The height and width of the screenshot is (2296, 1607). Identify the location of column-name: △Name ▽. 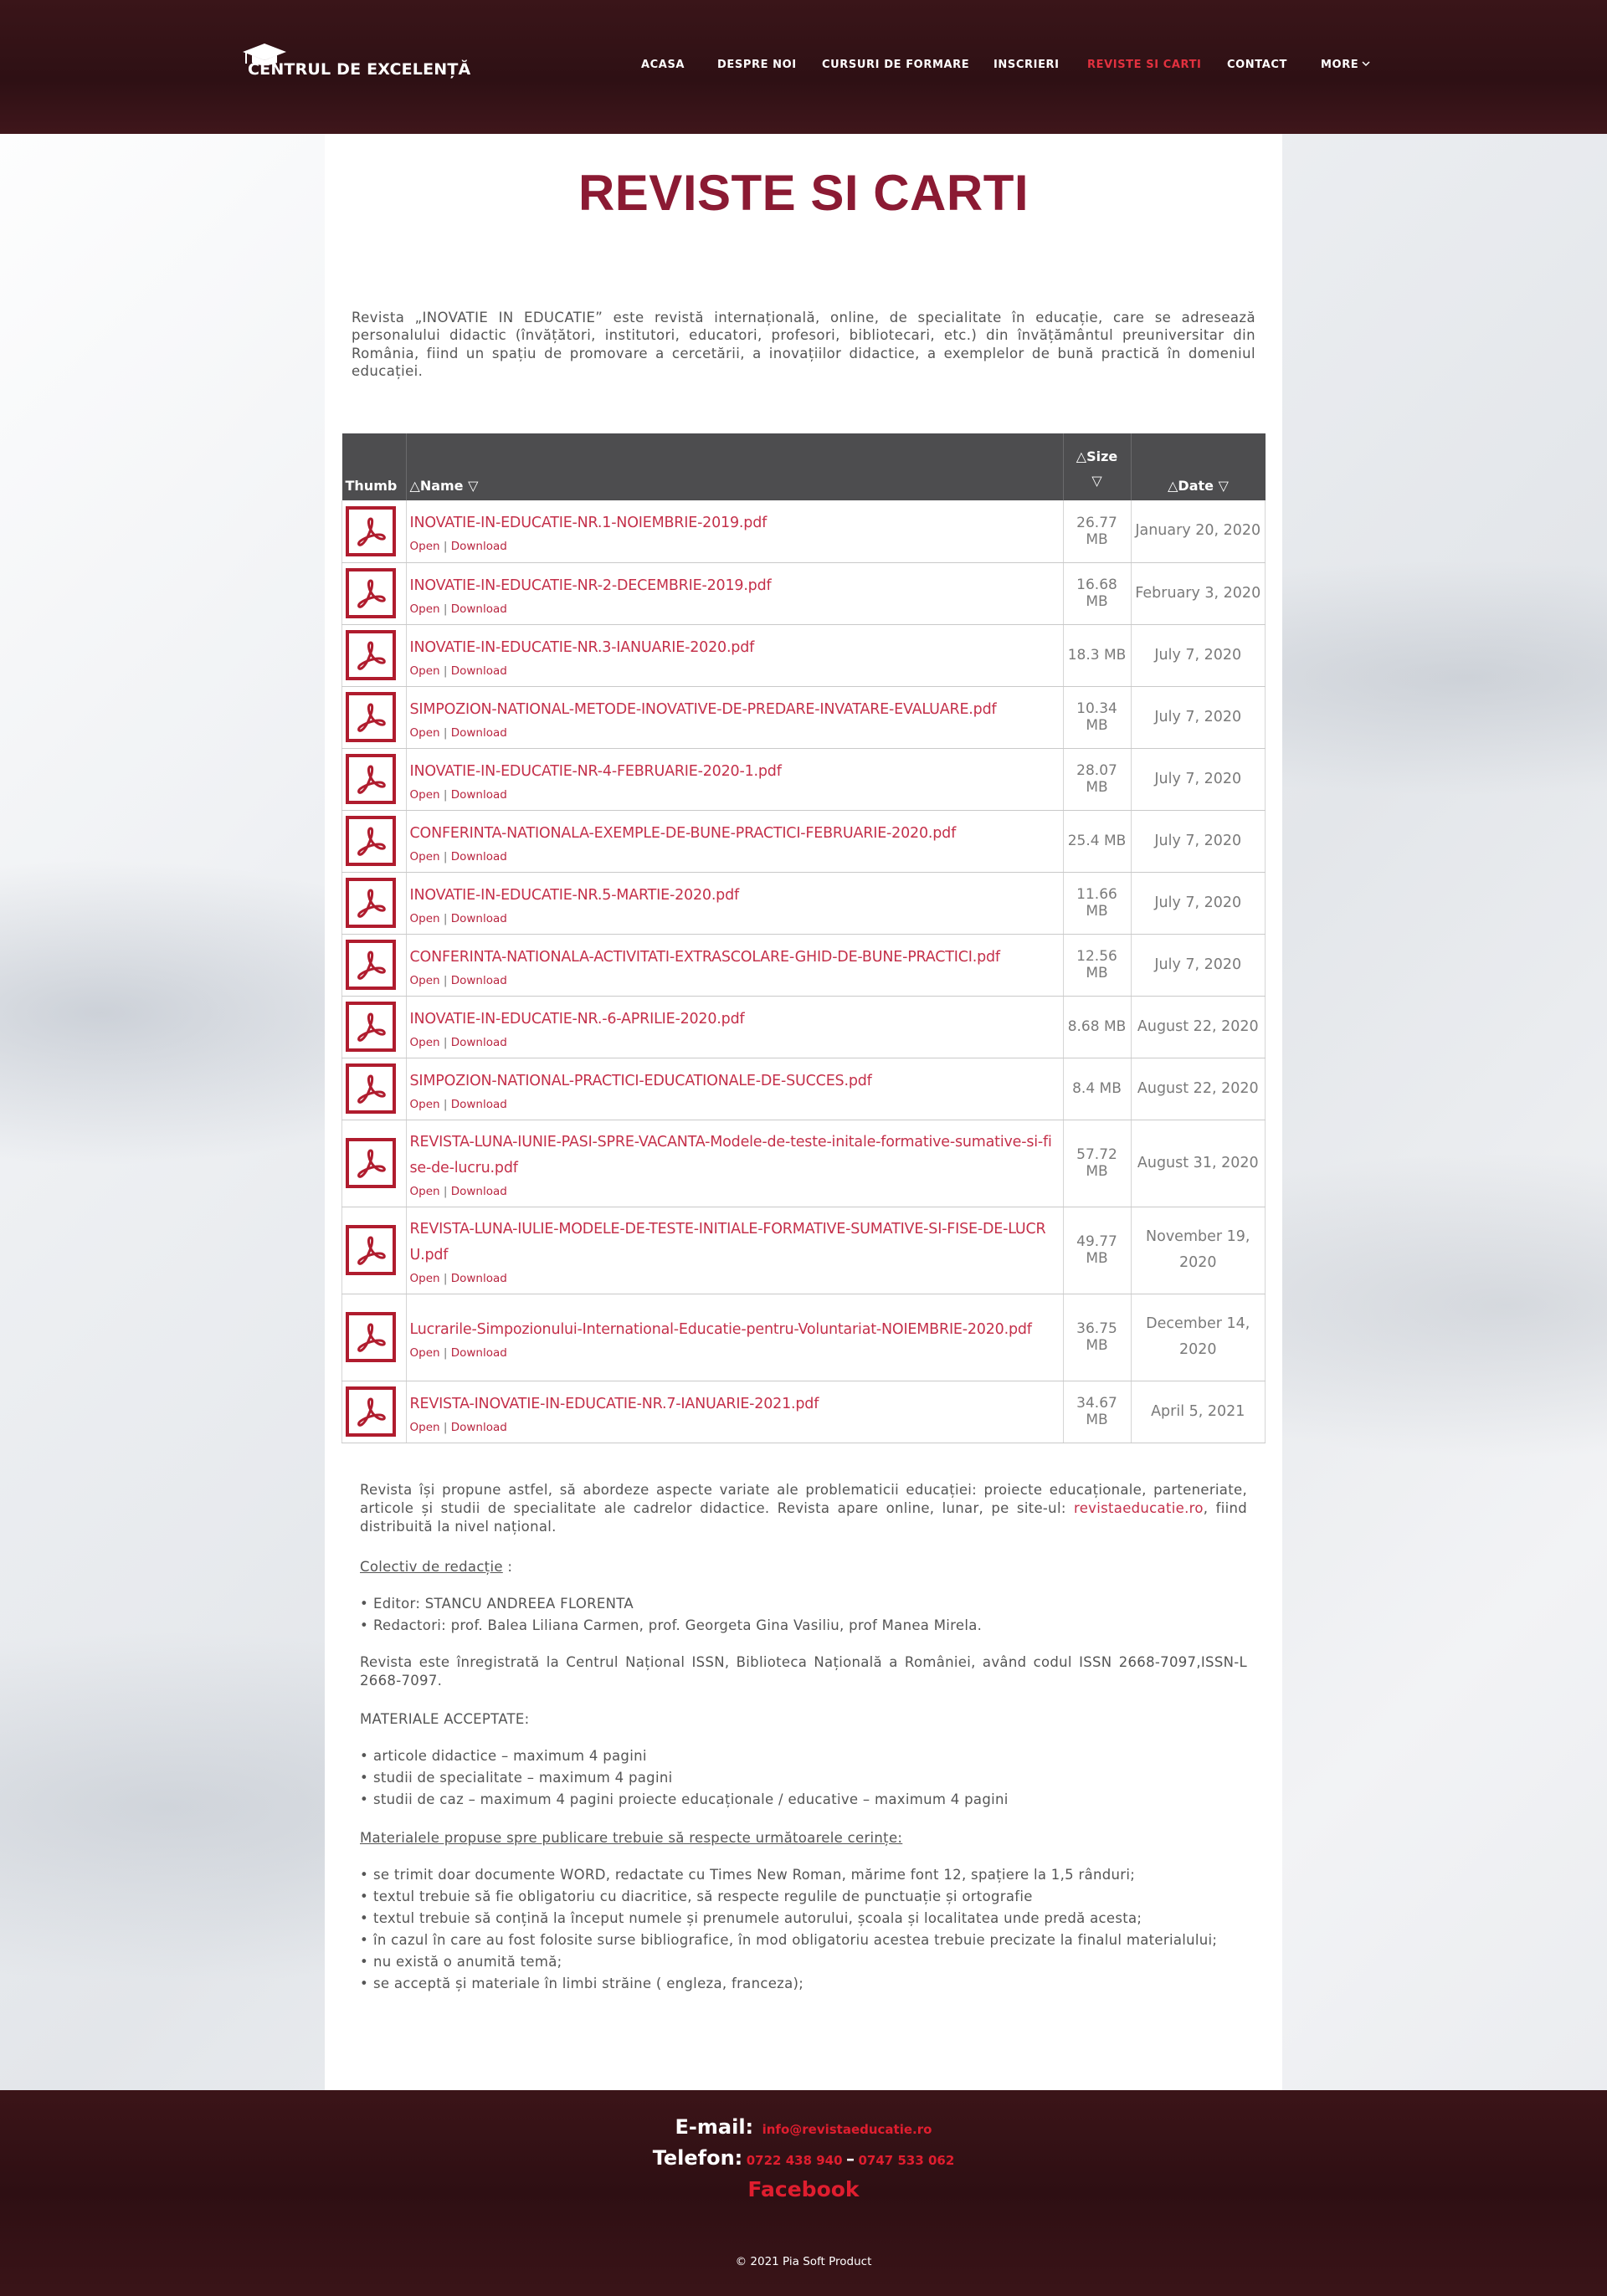
(734, 466).